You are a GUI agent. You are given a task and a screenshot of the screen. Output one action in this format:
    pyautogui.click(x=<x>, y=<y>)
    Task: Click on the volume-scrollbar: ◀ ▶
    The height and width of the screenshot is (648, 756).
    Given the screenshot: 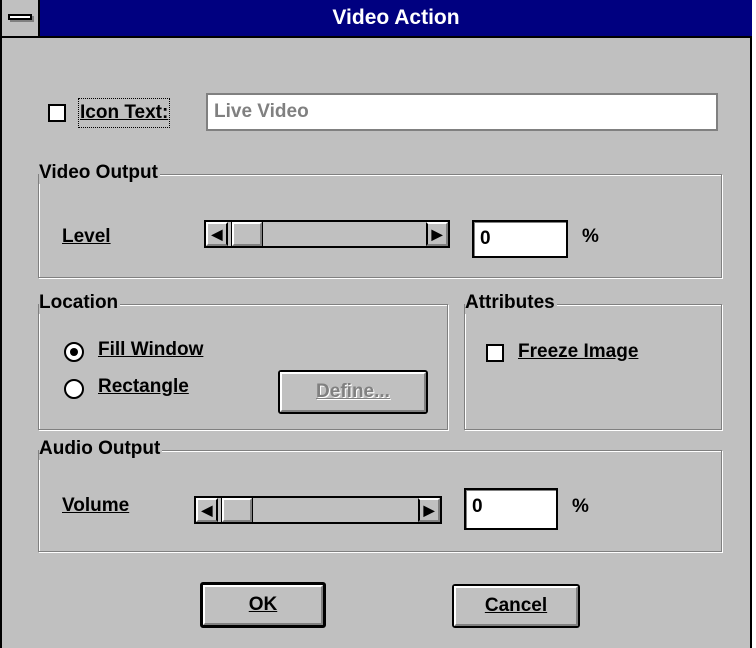 What is the action you would take?
    pyautogui.click(x=318, y=510)
    